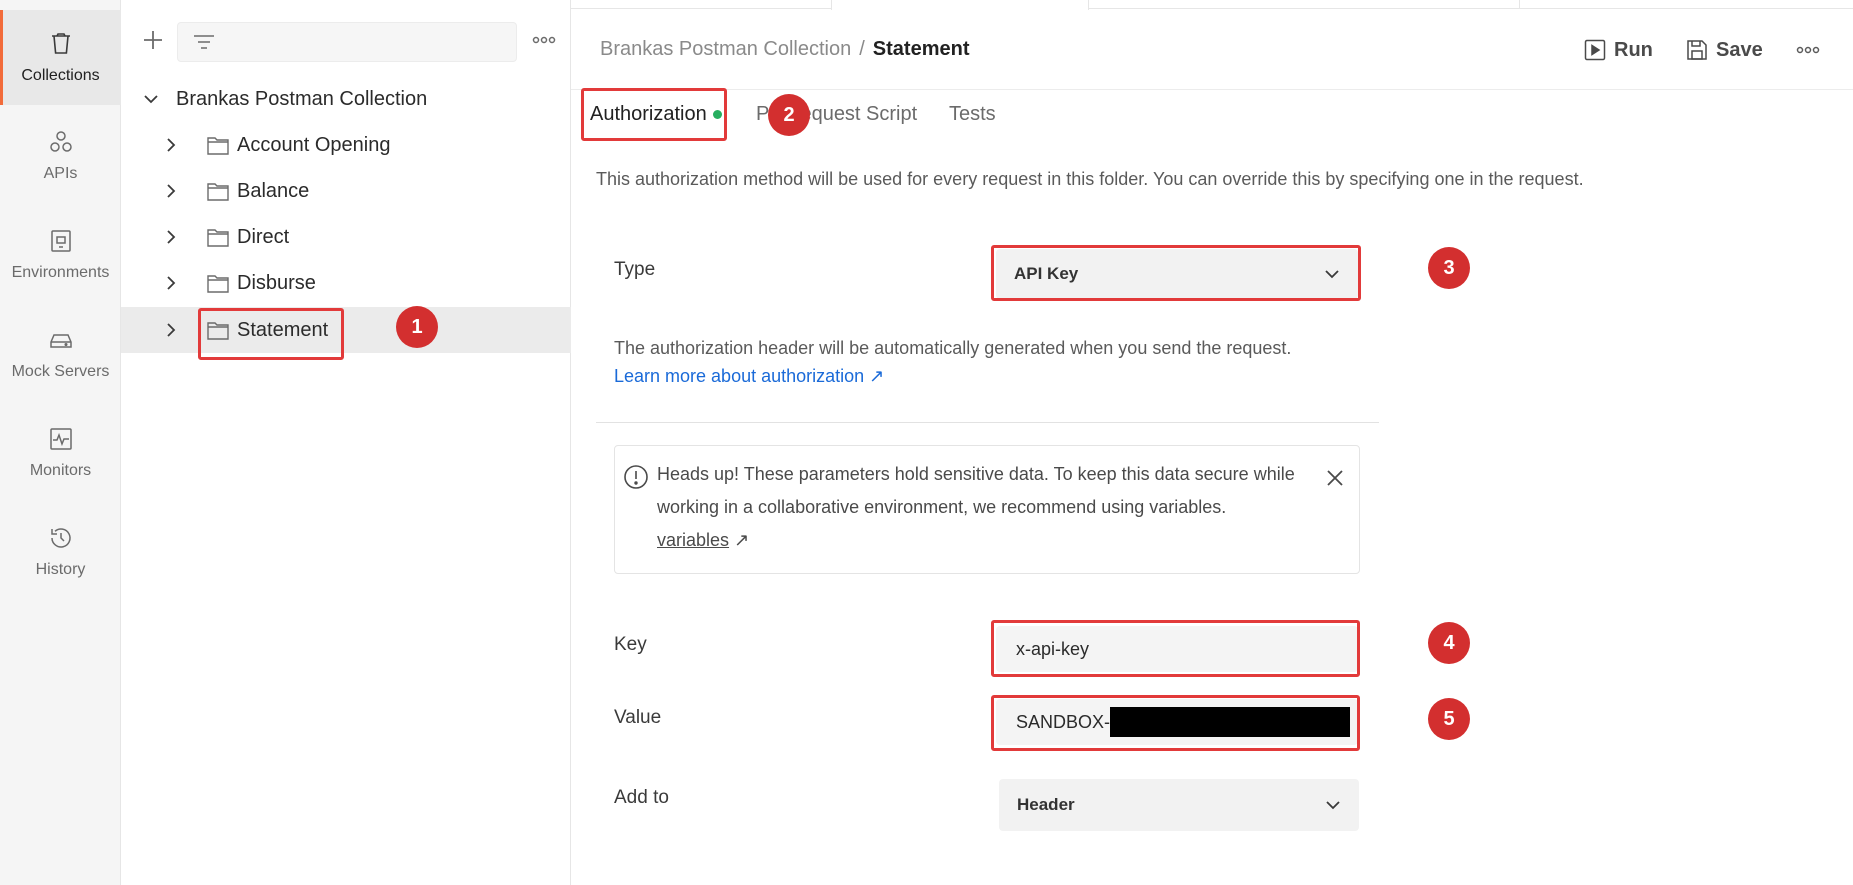 The height and width of the screenshot is (885, 1853). What do you see at coordinates (302, 98) in the screenshot?
I see `collection-name: Brankas Postman Collection` at bounding box center [302, 98].